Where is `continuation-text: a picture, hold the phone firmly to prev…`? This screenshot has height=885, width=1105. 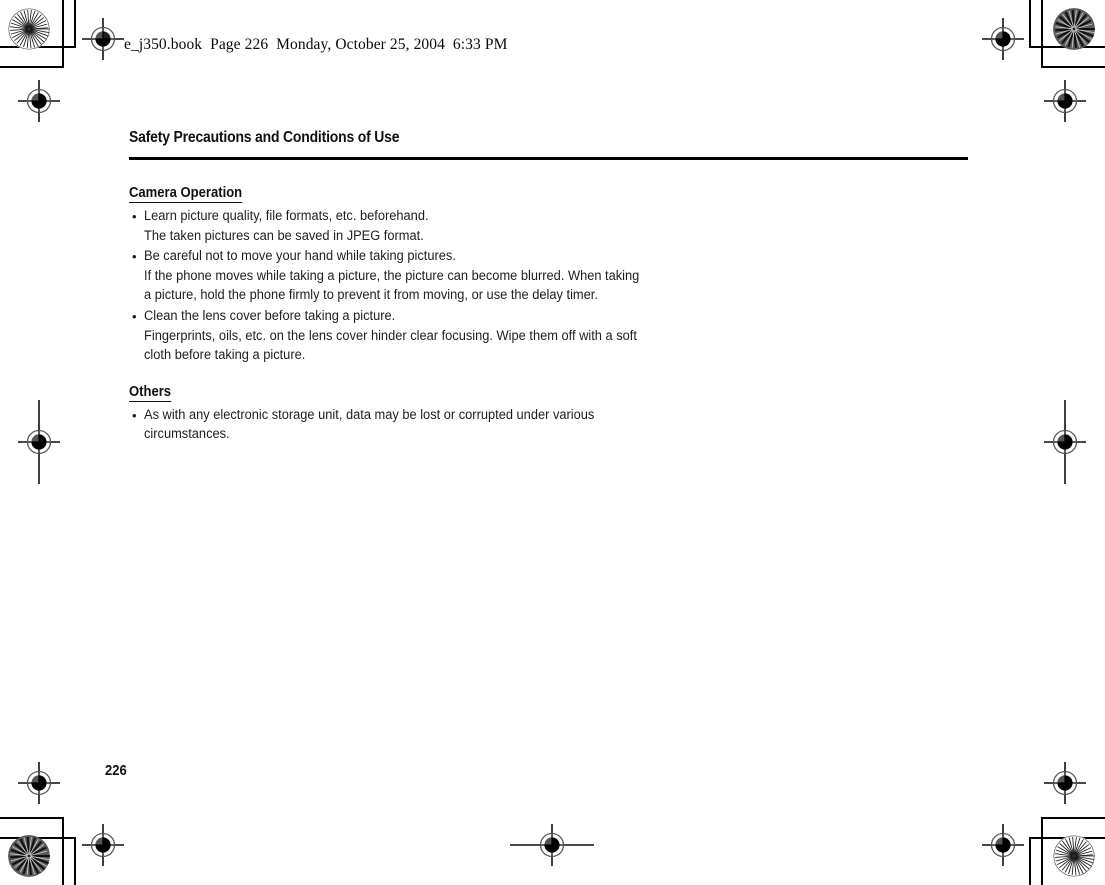
continuation-text: a picture, hold the phone firmly to prev… is located at coordinates (371, 295).